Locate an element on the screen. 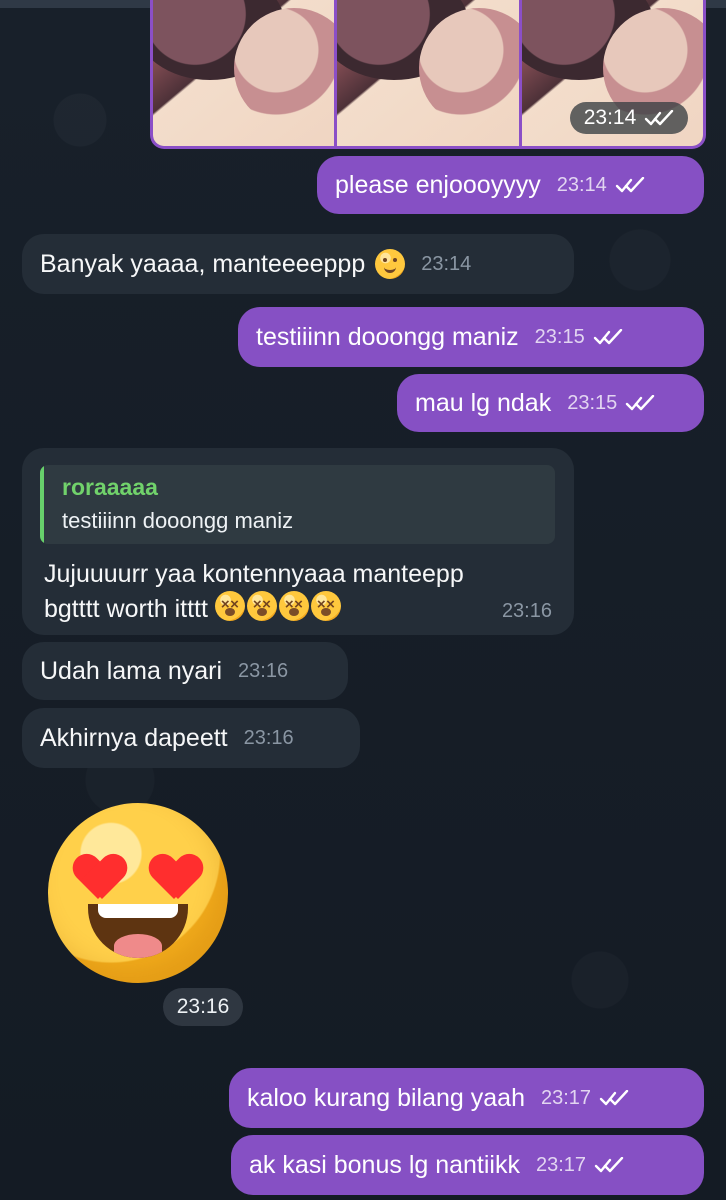 The width and height of the screenshot is (726, 1200). reply-accent-bar is located at coordinates (42, 504).